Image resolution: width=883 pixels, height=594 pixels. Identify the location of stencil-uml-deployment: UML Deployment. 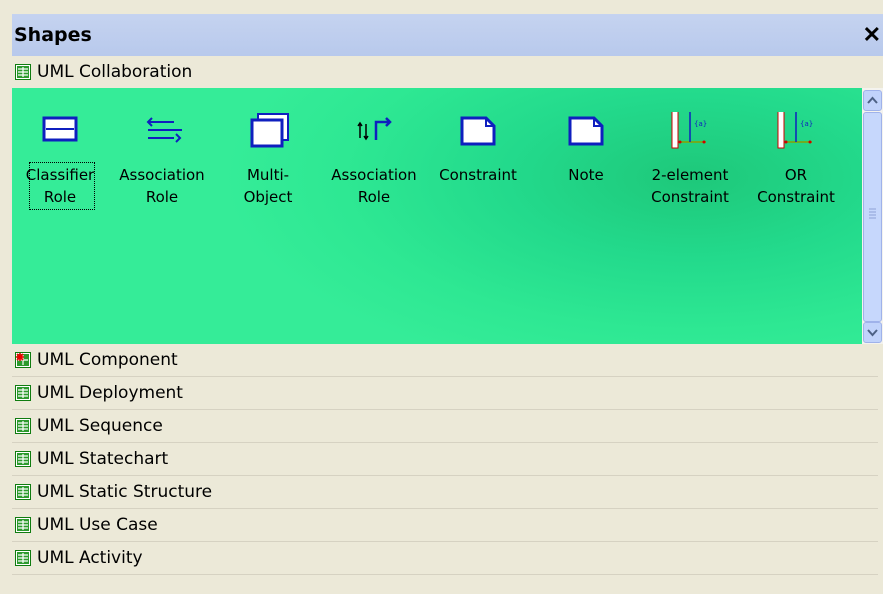
(445, 393).